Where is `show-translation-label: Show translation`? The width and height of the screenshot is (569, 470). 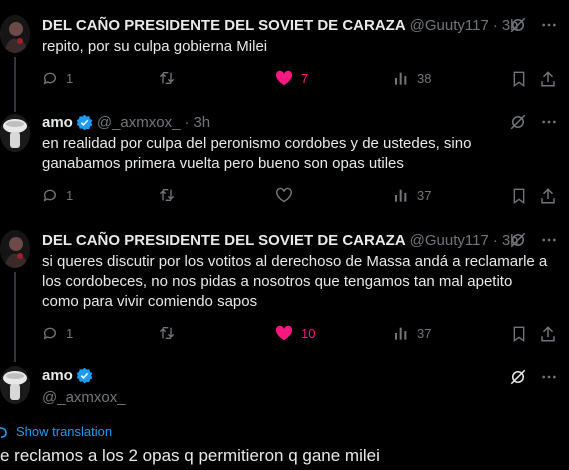
show-translation-label: Show translation is located at coordinates (64, 431).